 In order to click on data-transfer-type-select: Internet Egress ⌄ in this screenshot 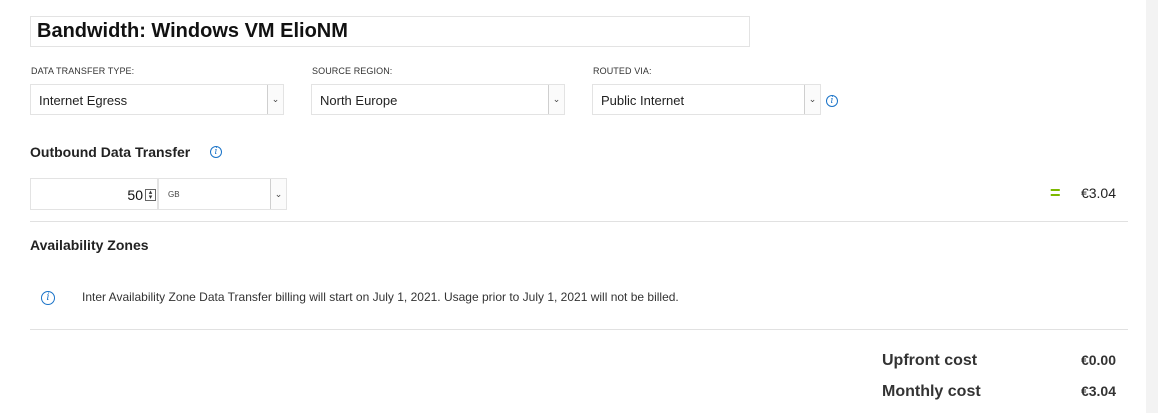, I will do `click(157, 99)`.